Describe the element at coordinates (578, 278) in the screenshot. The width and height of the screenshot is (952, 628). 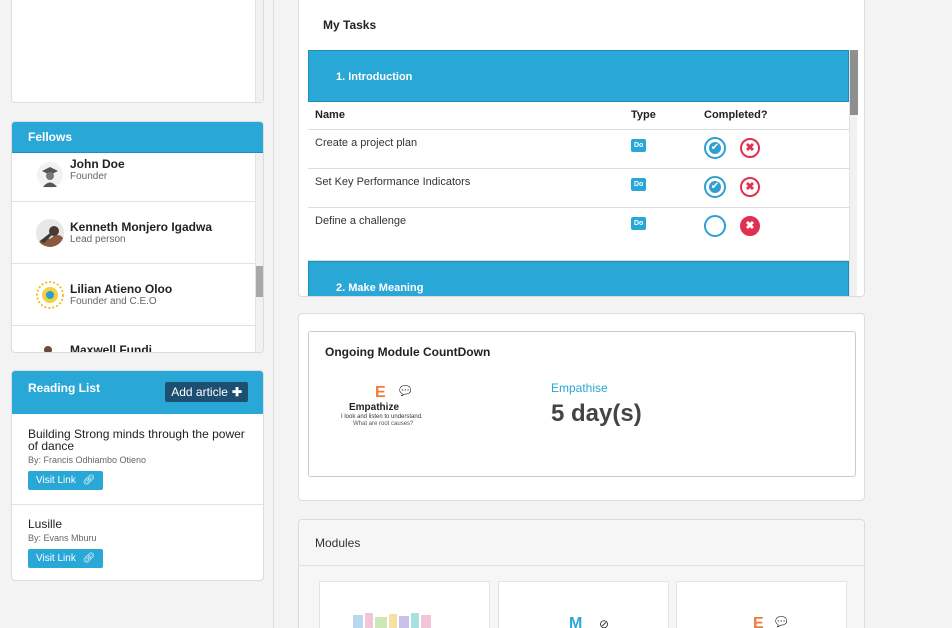
I see `section-header-make-meaning: 2. Make Meaning` at that location.